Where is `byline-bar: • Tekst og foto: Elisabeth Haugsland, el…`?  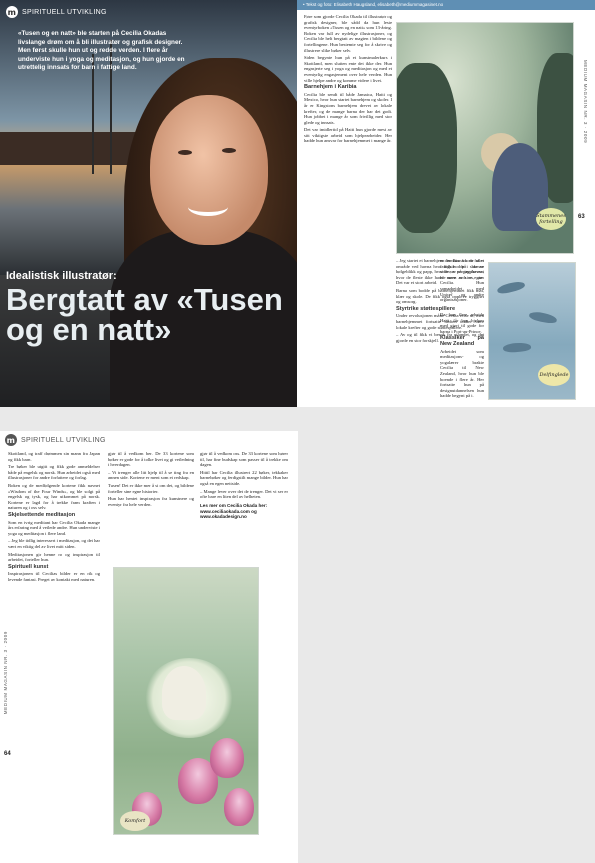 byline-bar: • Tekst og foto: Elisabeth Haugsland, el… is located at coordinates (446, 5).